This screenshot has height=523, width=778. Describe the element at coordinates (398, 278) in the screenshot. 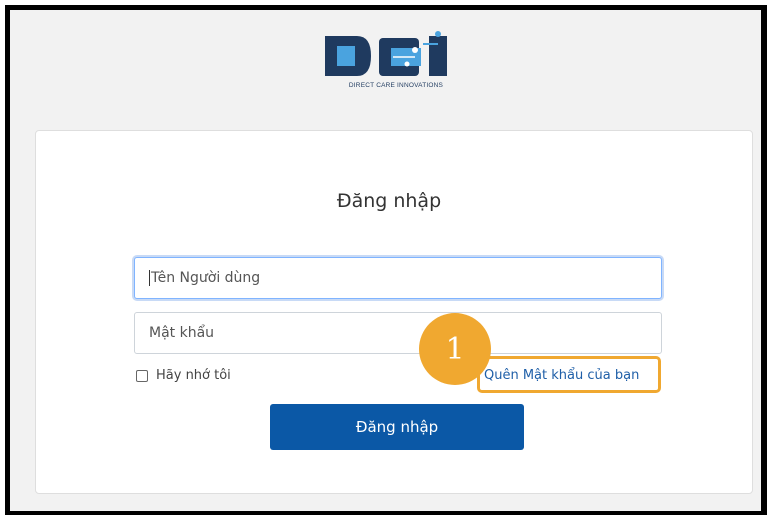

I see `username-input: Tên Người dùng` at that location.